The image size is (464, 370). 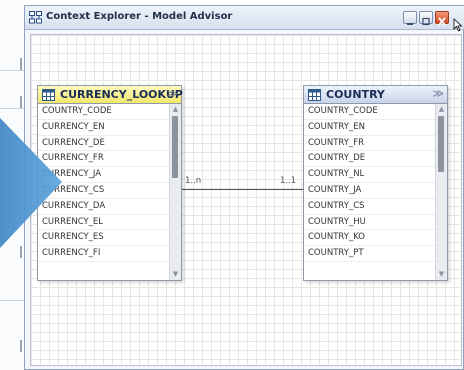 What do you see at coordinates (193, 181) in the screenshot?
I see `left-cardinality: 1..n` at bounding box center [193, 181].